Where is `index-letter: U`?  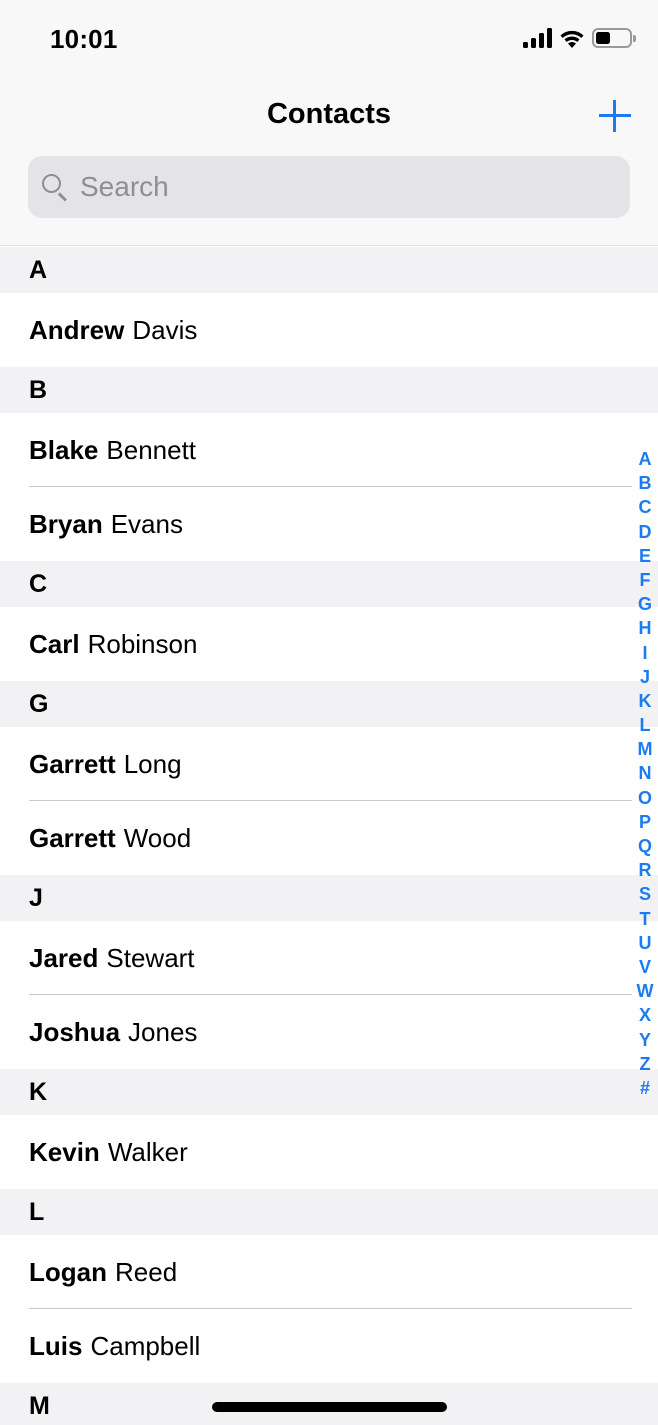
index-letter: U is located at coordinates (645, 943).